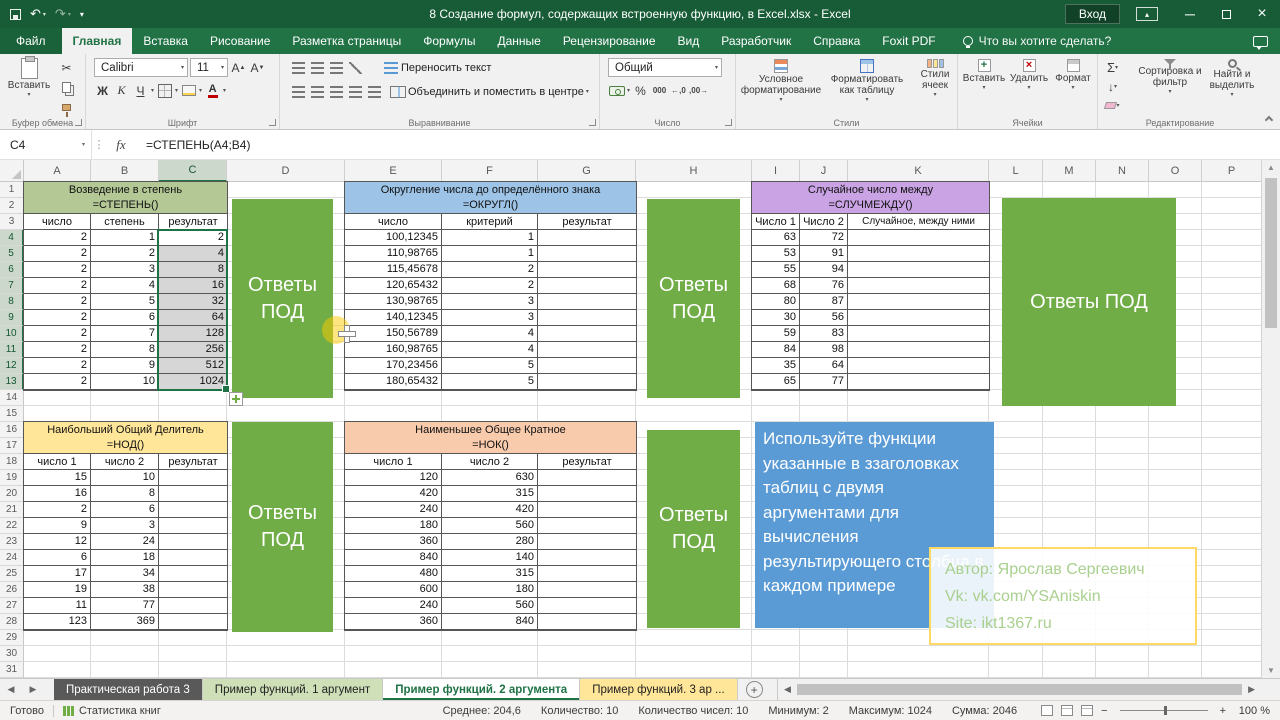 This screenshot has height=720, width=1280. I want to click on cell: 840, so click(490, 622).